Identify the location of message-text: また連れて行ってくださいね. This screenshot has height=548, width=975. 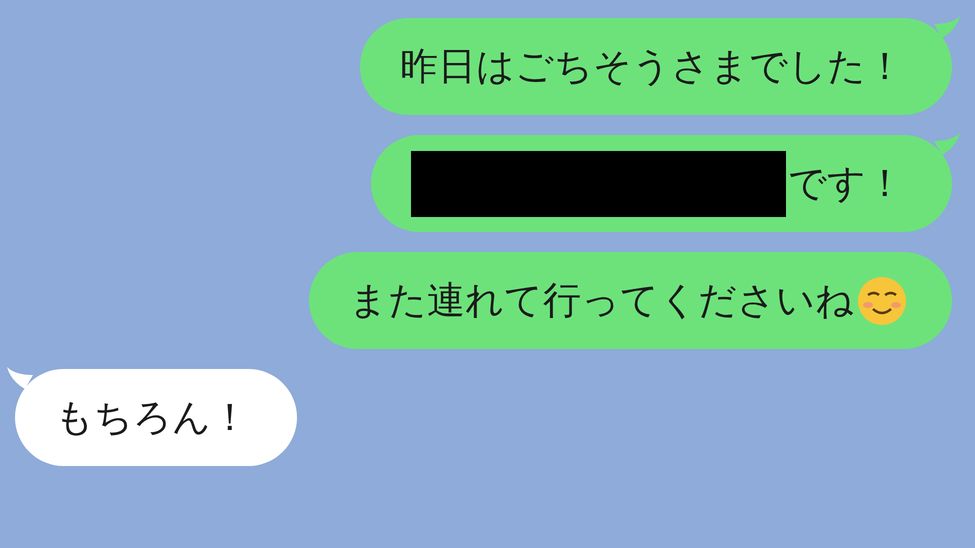
(601, 300).